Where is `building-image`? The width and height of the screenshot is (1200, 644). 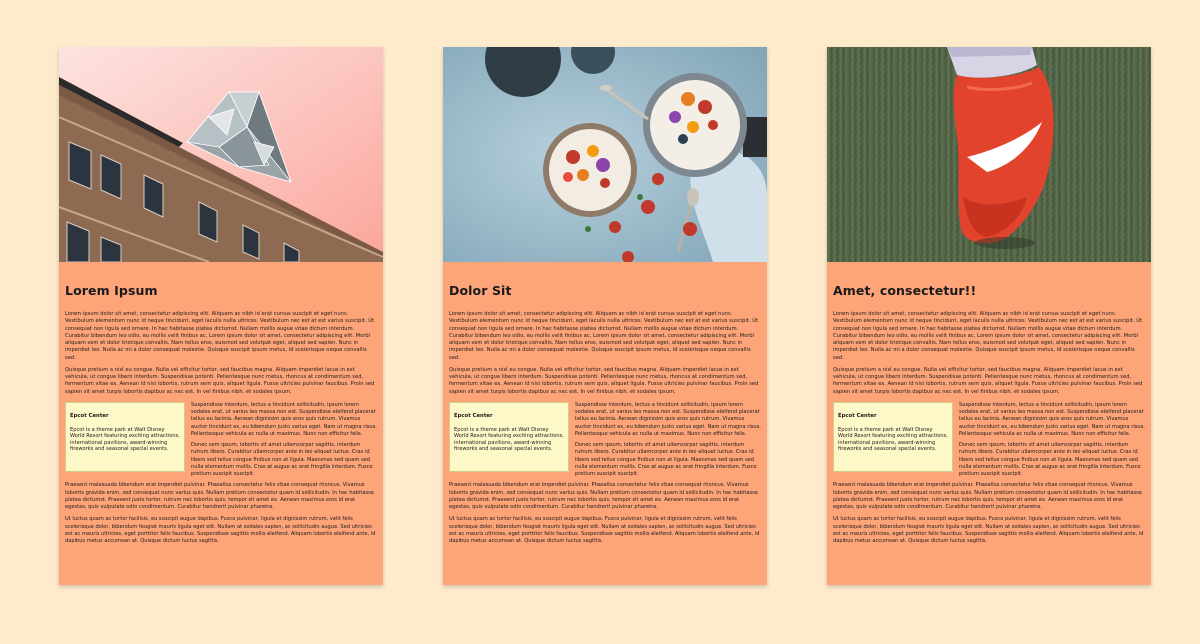
building-image is located at coordinates (221, 154).